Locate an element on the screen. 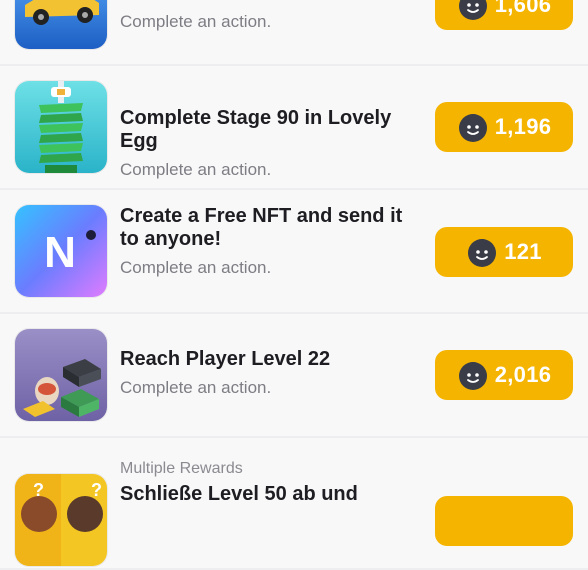 The height and width of the screenshot is (570, 588). game-thumbnail-car is located at coordinates (61, 24).